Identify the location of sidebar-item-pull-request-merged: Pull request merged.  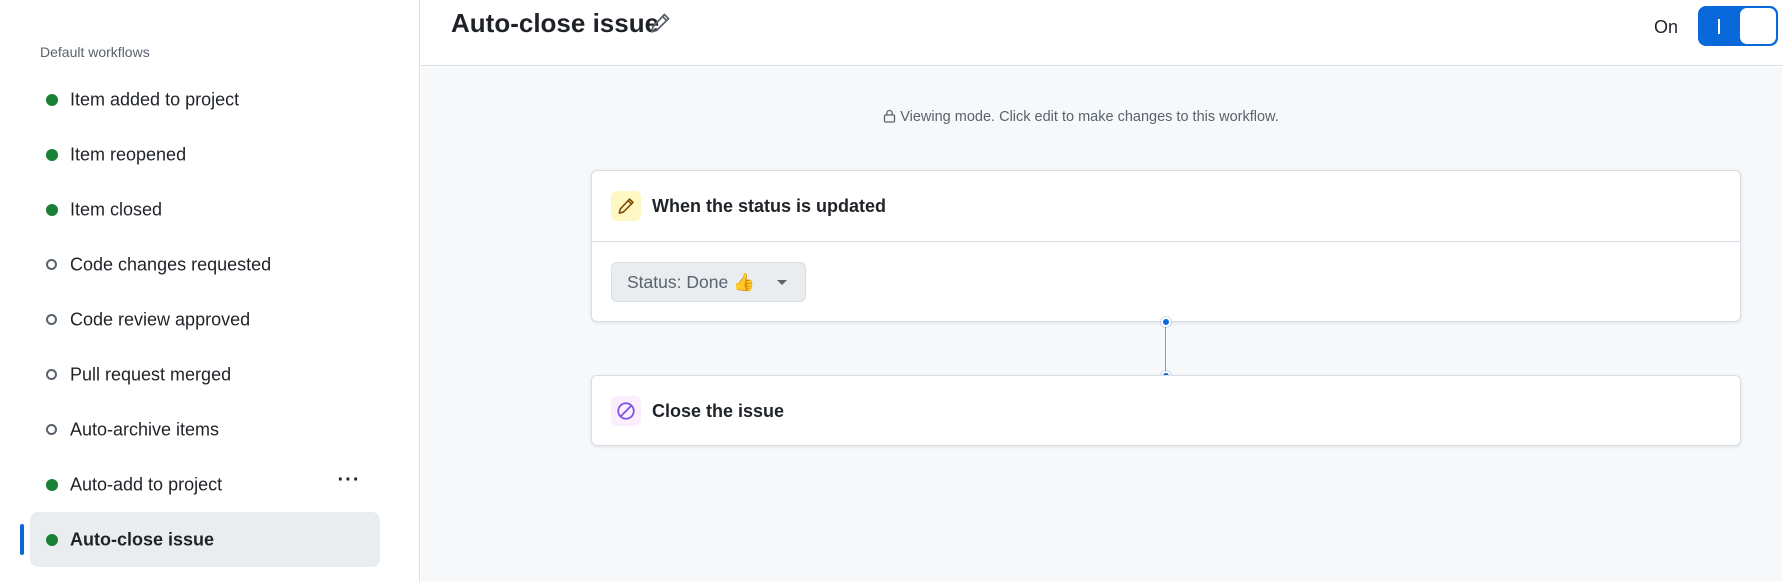
(205, 374).